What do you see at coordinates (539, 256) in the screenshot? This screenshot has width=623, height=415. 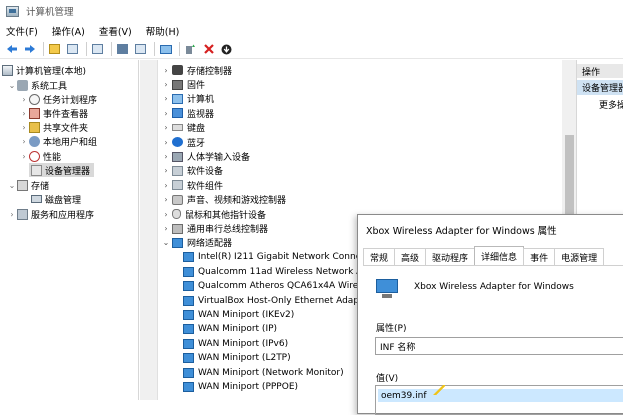 I see `tab-events: 事件` at bounding box center [539, 256].